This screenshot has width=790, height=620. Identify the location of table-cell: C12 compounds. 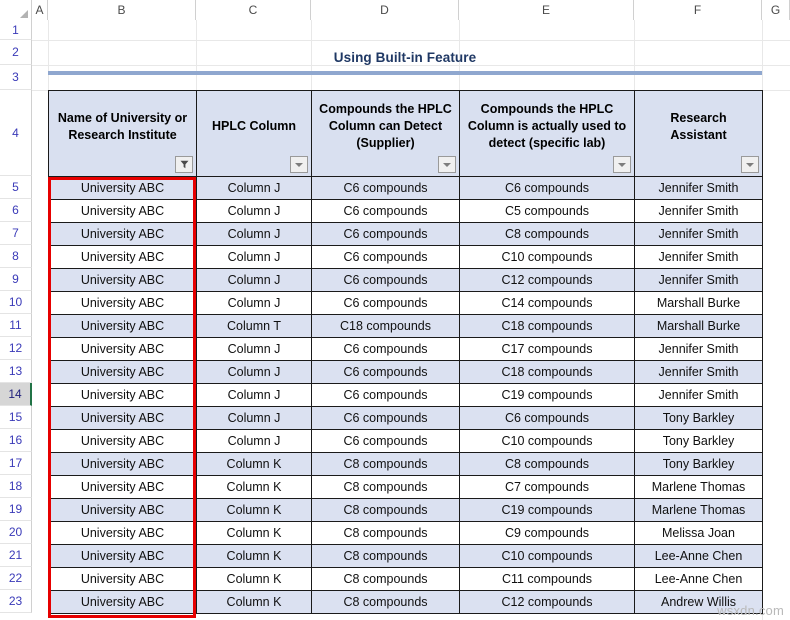
(547, 602).